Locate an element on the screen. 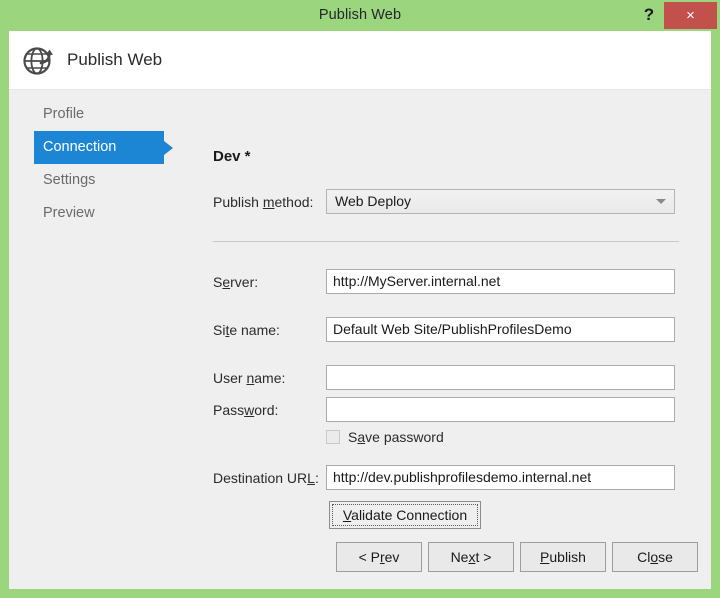  password-label: Password: is located at coordinates (246, 410).